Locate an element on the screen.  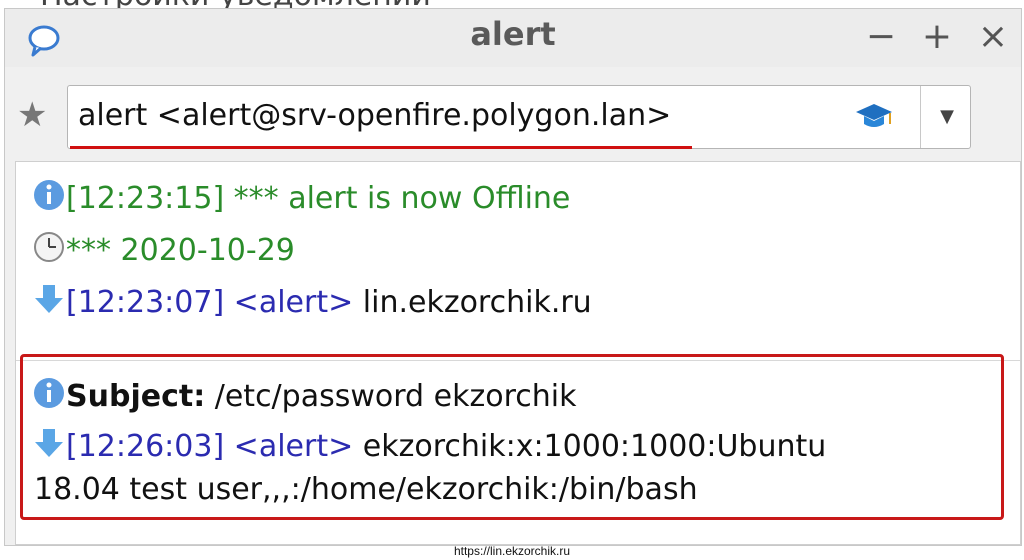
address-underline-annotation is located at coordinates (381, 147).